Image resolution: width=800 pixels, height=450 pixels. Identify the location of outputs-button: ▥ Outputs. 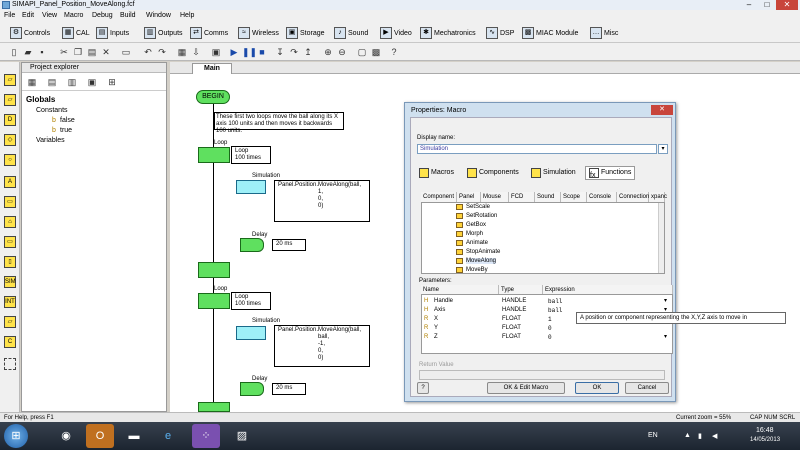
(163, 33).